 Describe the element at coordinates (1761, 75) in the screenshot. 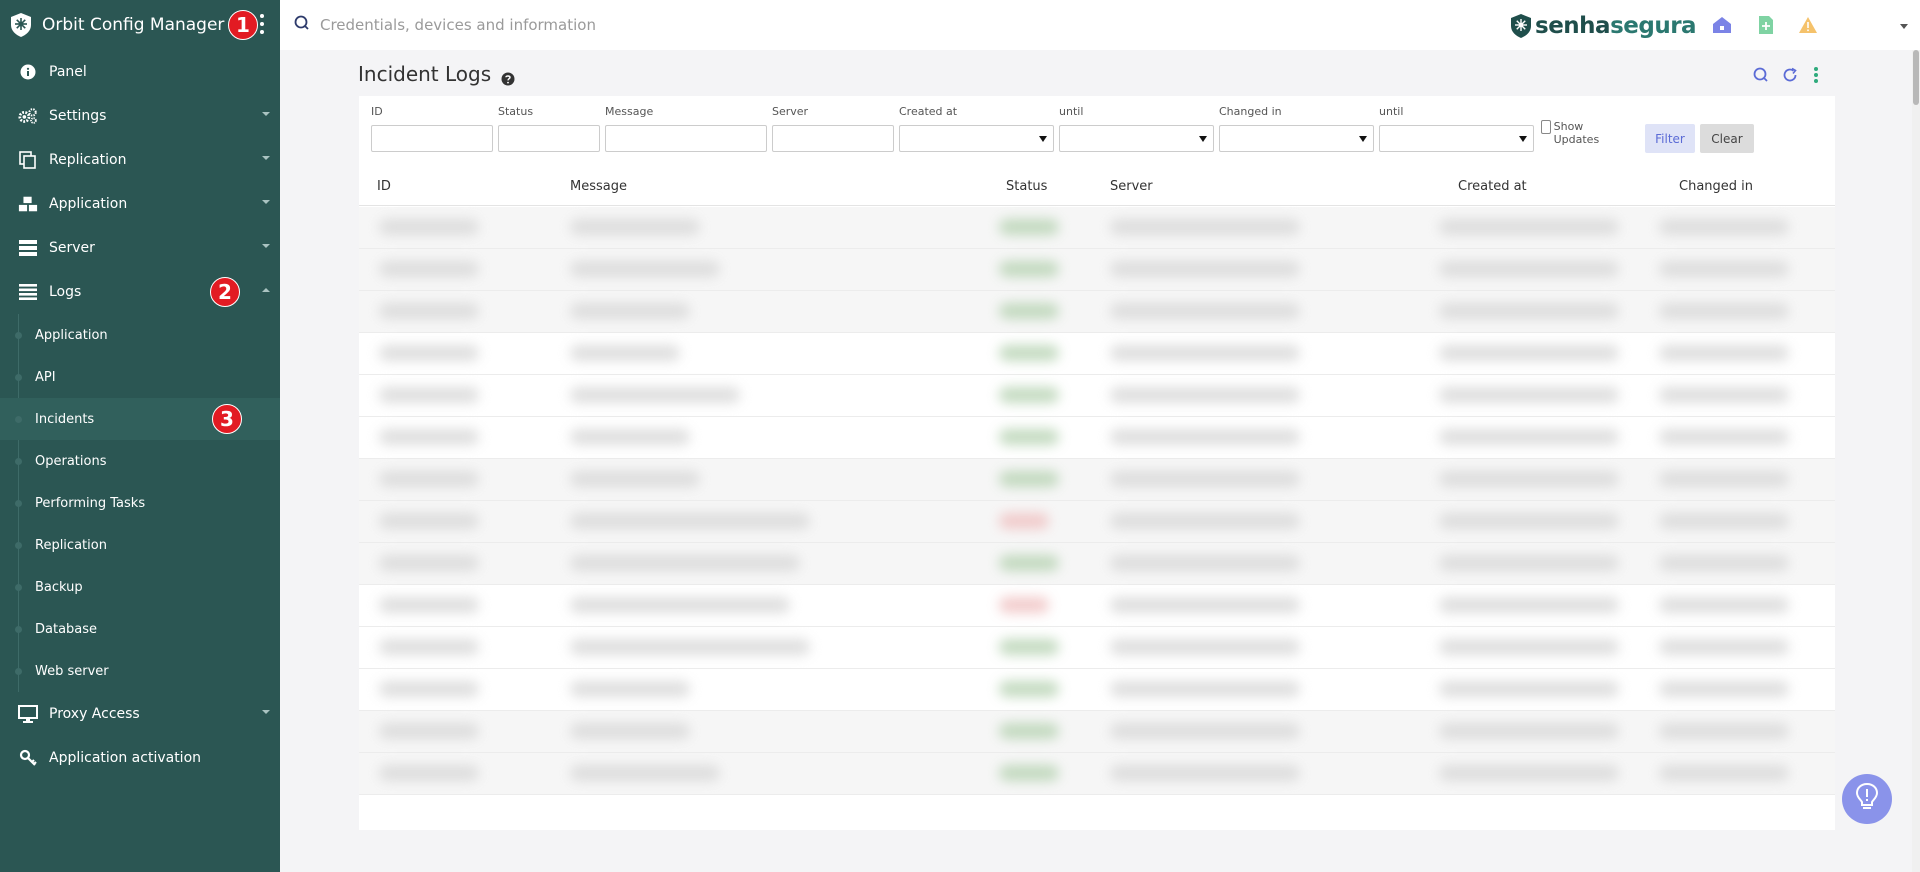

I see `search-icon` at that location.